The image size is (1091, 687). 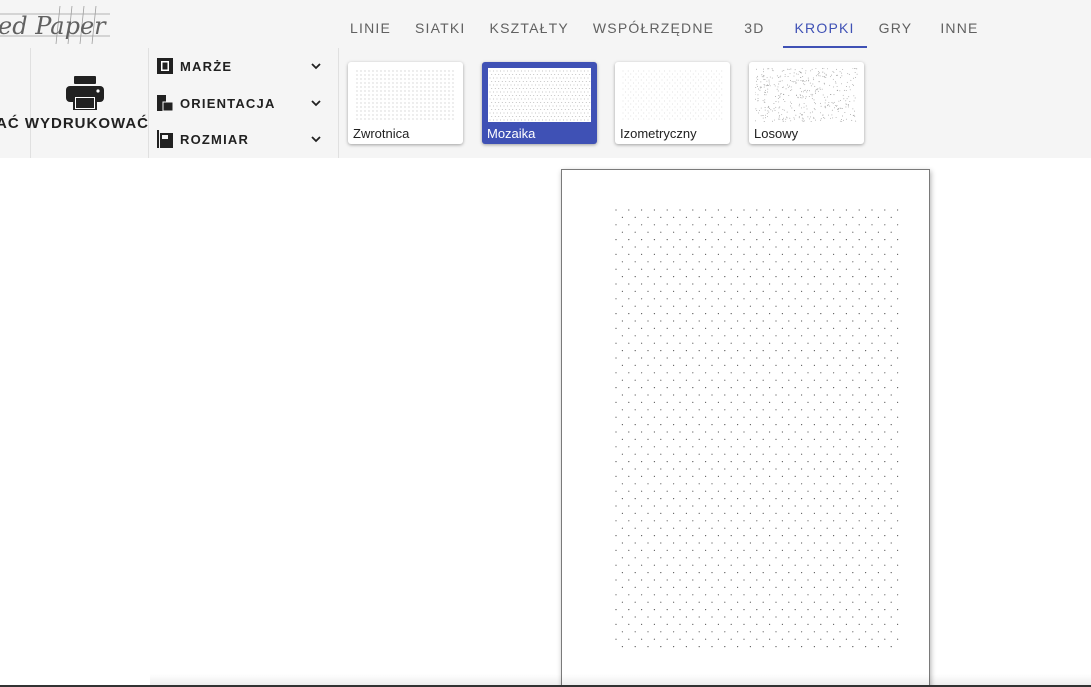 I want to click on pattern-card-label: Losowy, so click(x=776, y=133).